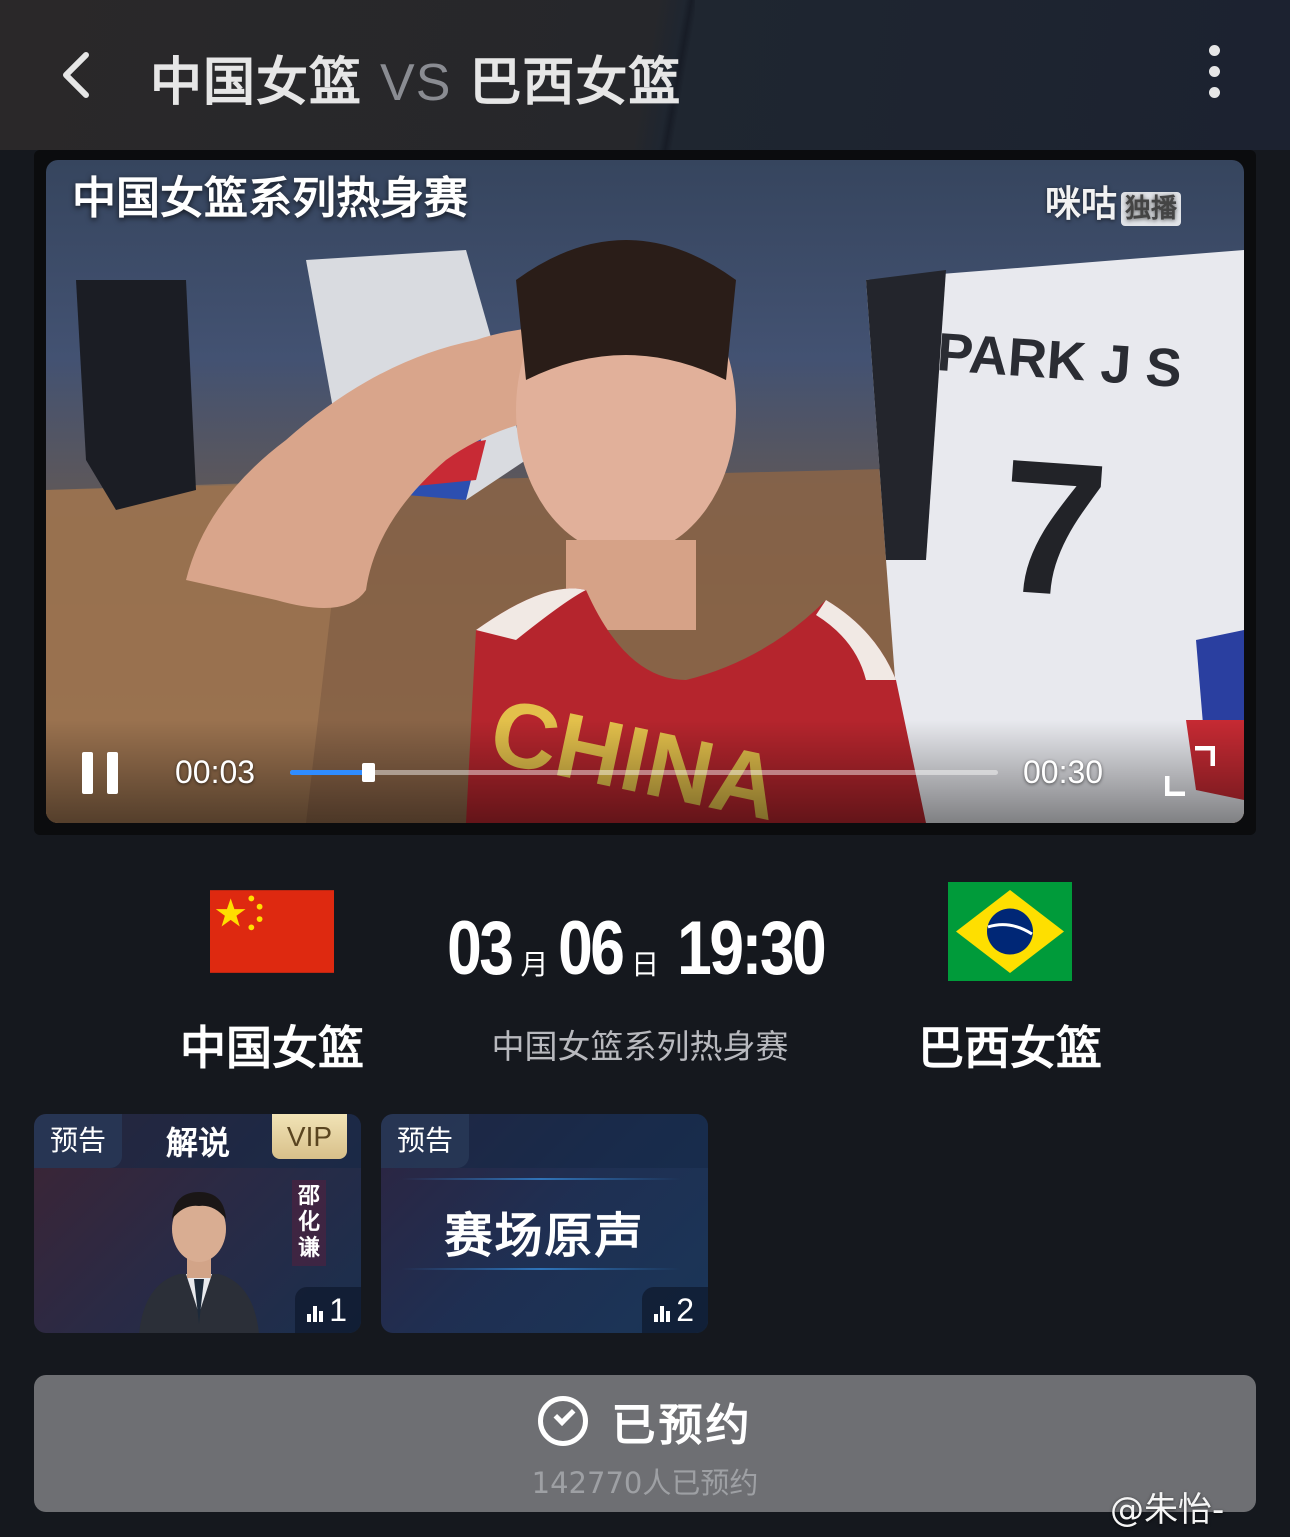 The width and height of the screenshot is (1290, 1537). I want to click on progress-knob, so click(368, 772).